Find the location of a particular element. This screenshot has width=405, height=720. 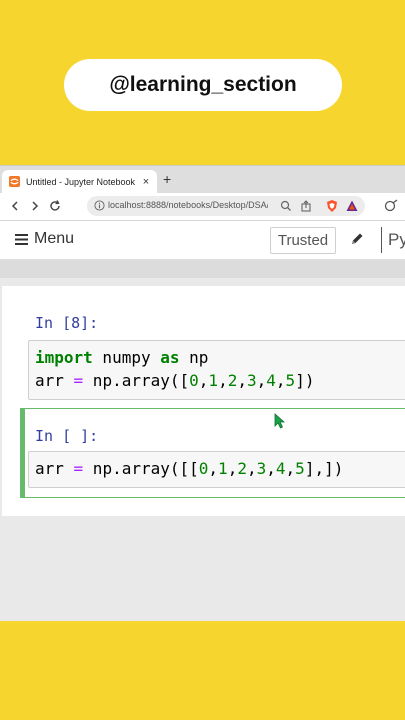

back-arrow-icon is located at coordinates (15, 206).